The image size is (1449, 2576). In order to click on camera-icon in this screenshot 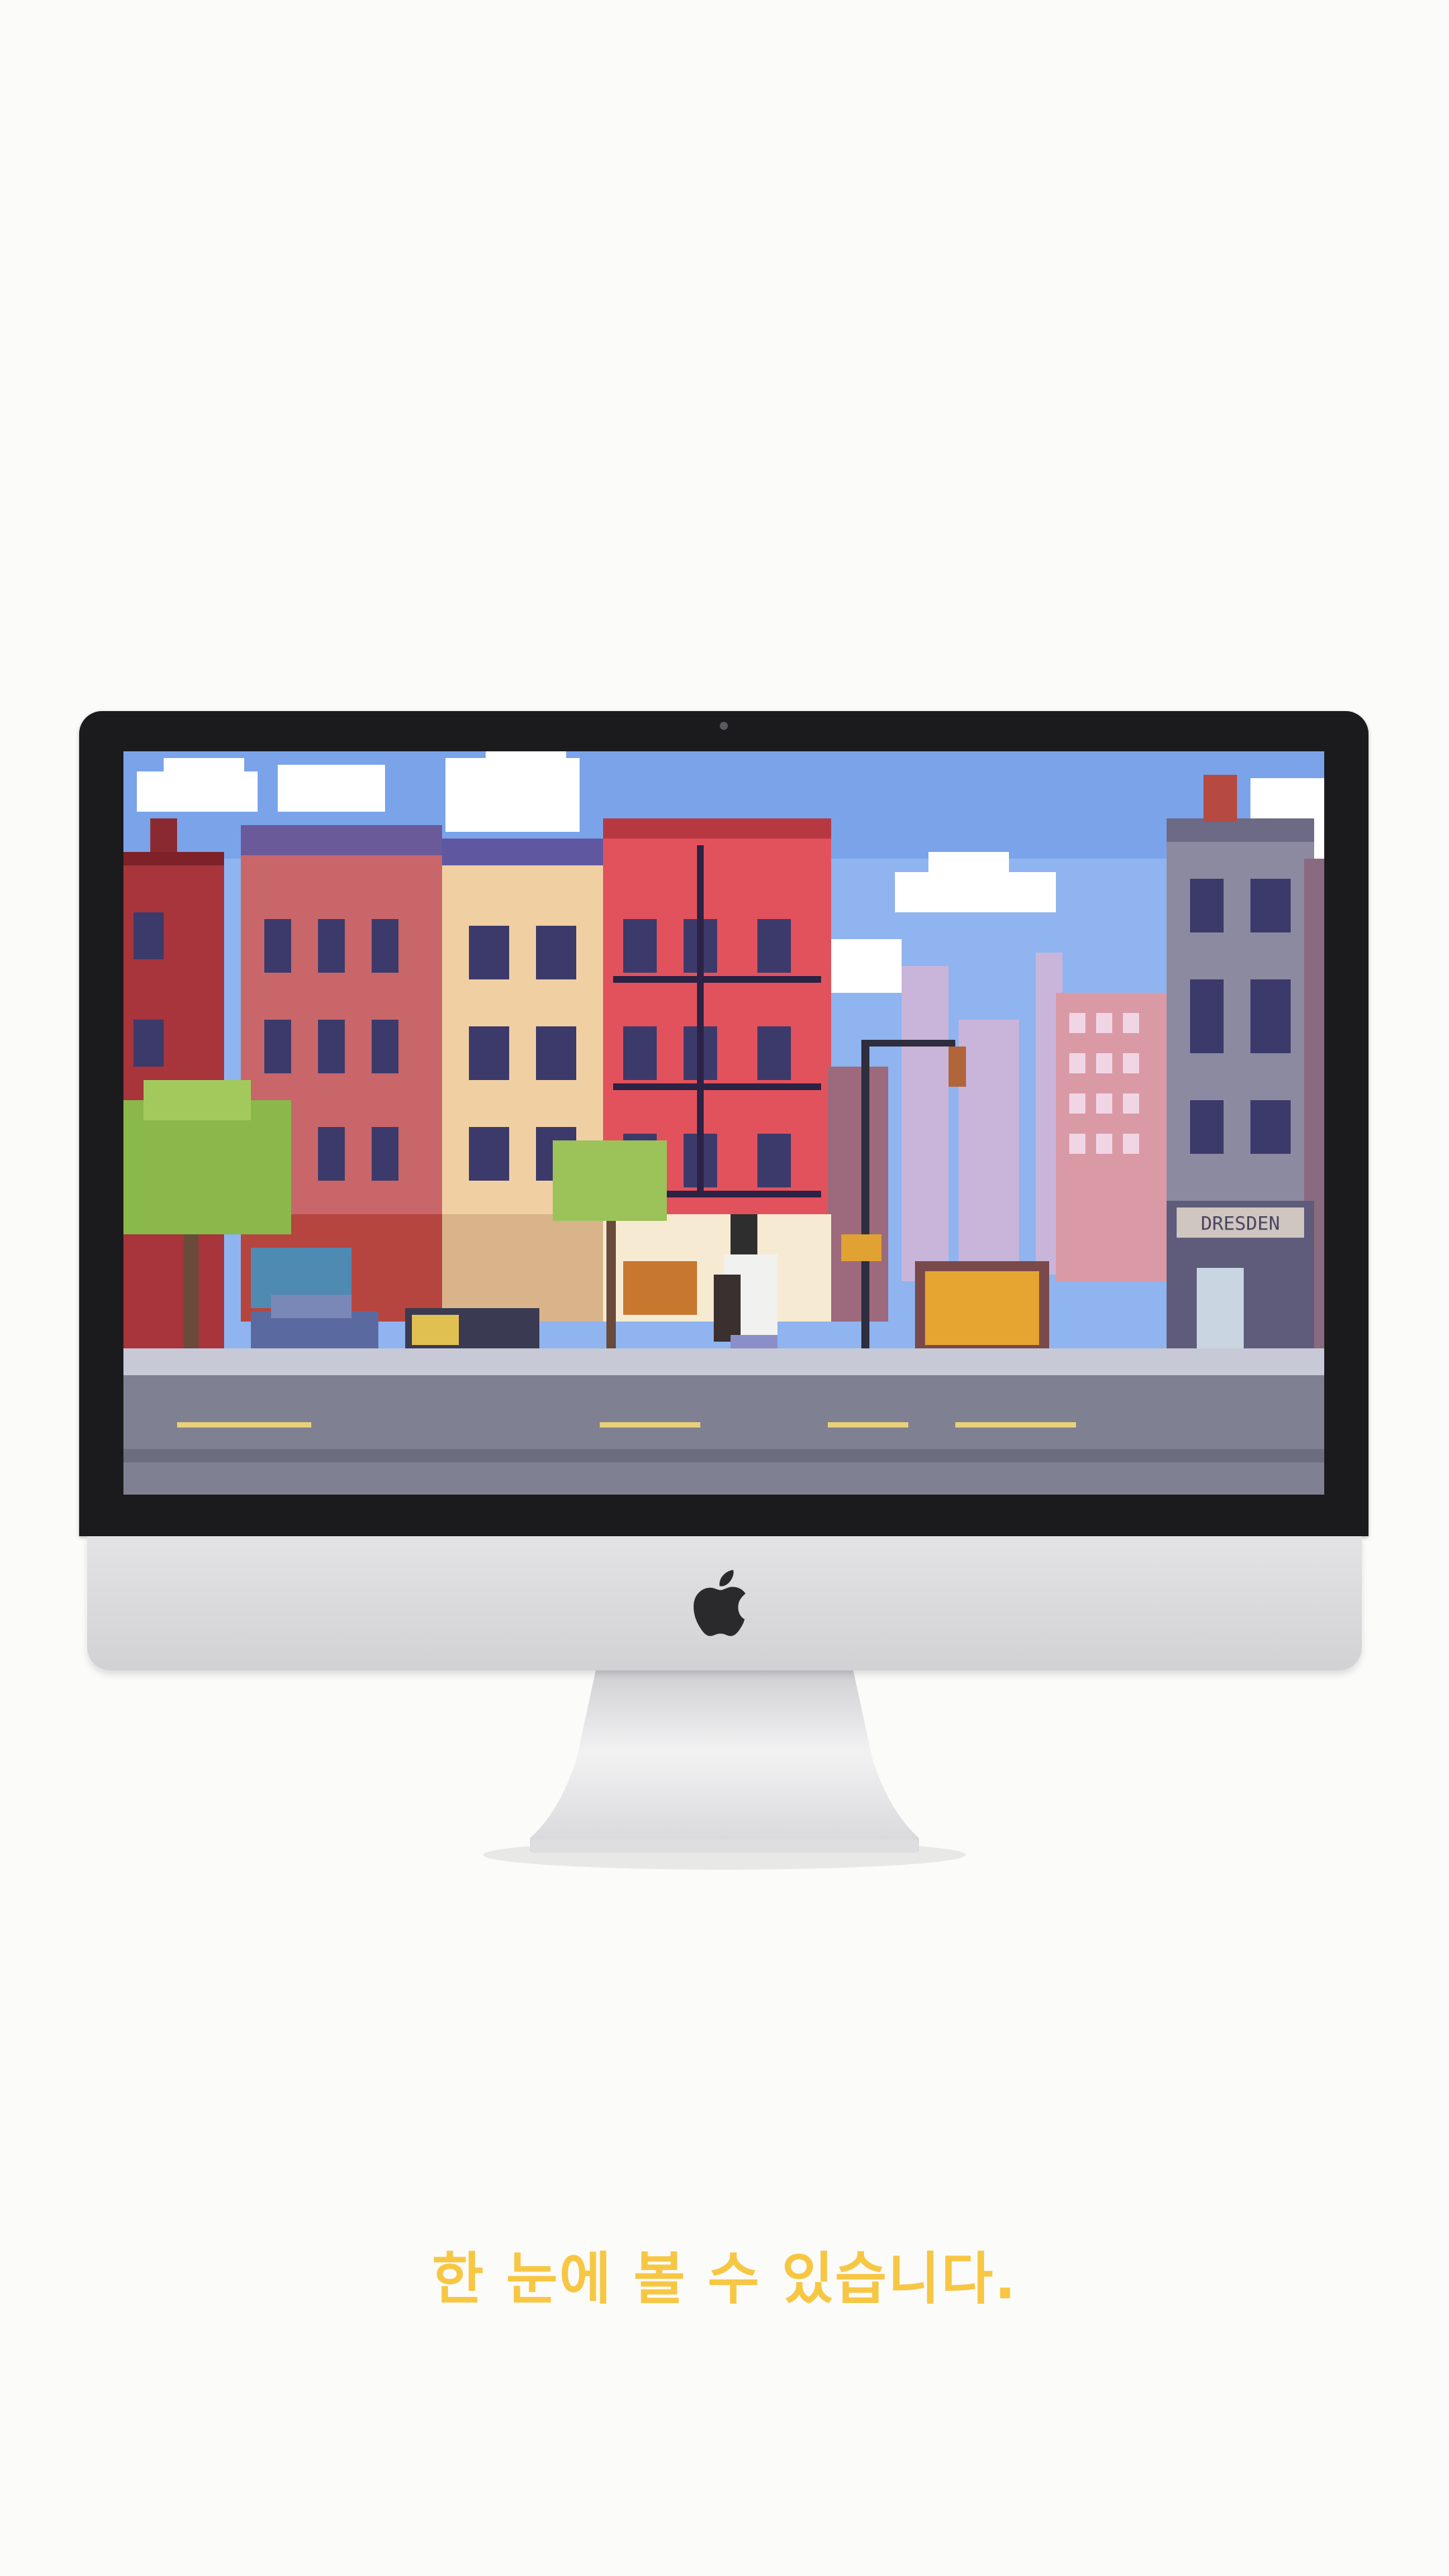, I will do `click(724, 726)`.